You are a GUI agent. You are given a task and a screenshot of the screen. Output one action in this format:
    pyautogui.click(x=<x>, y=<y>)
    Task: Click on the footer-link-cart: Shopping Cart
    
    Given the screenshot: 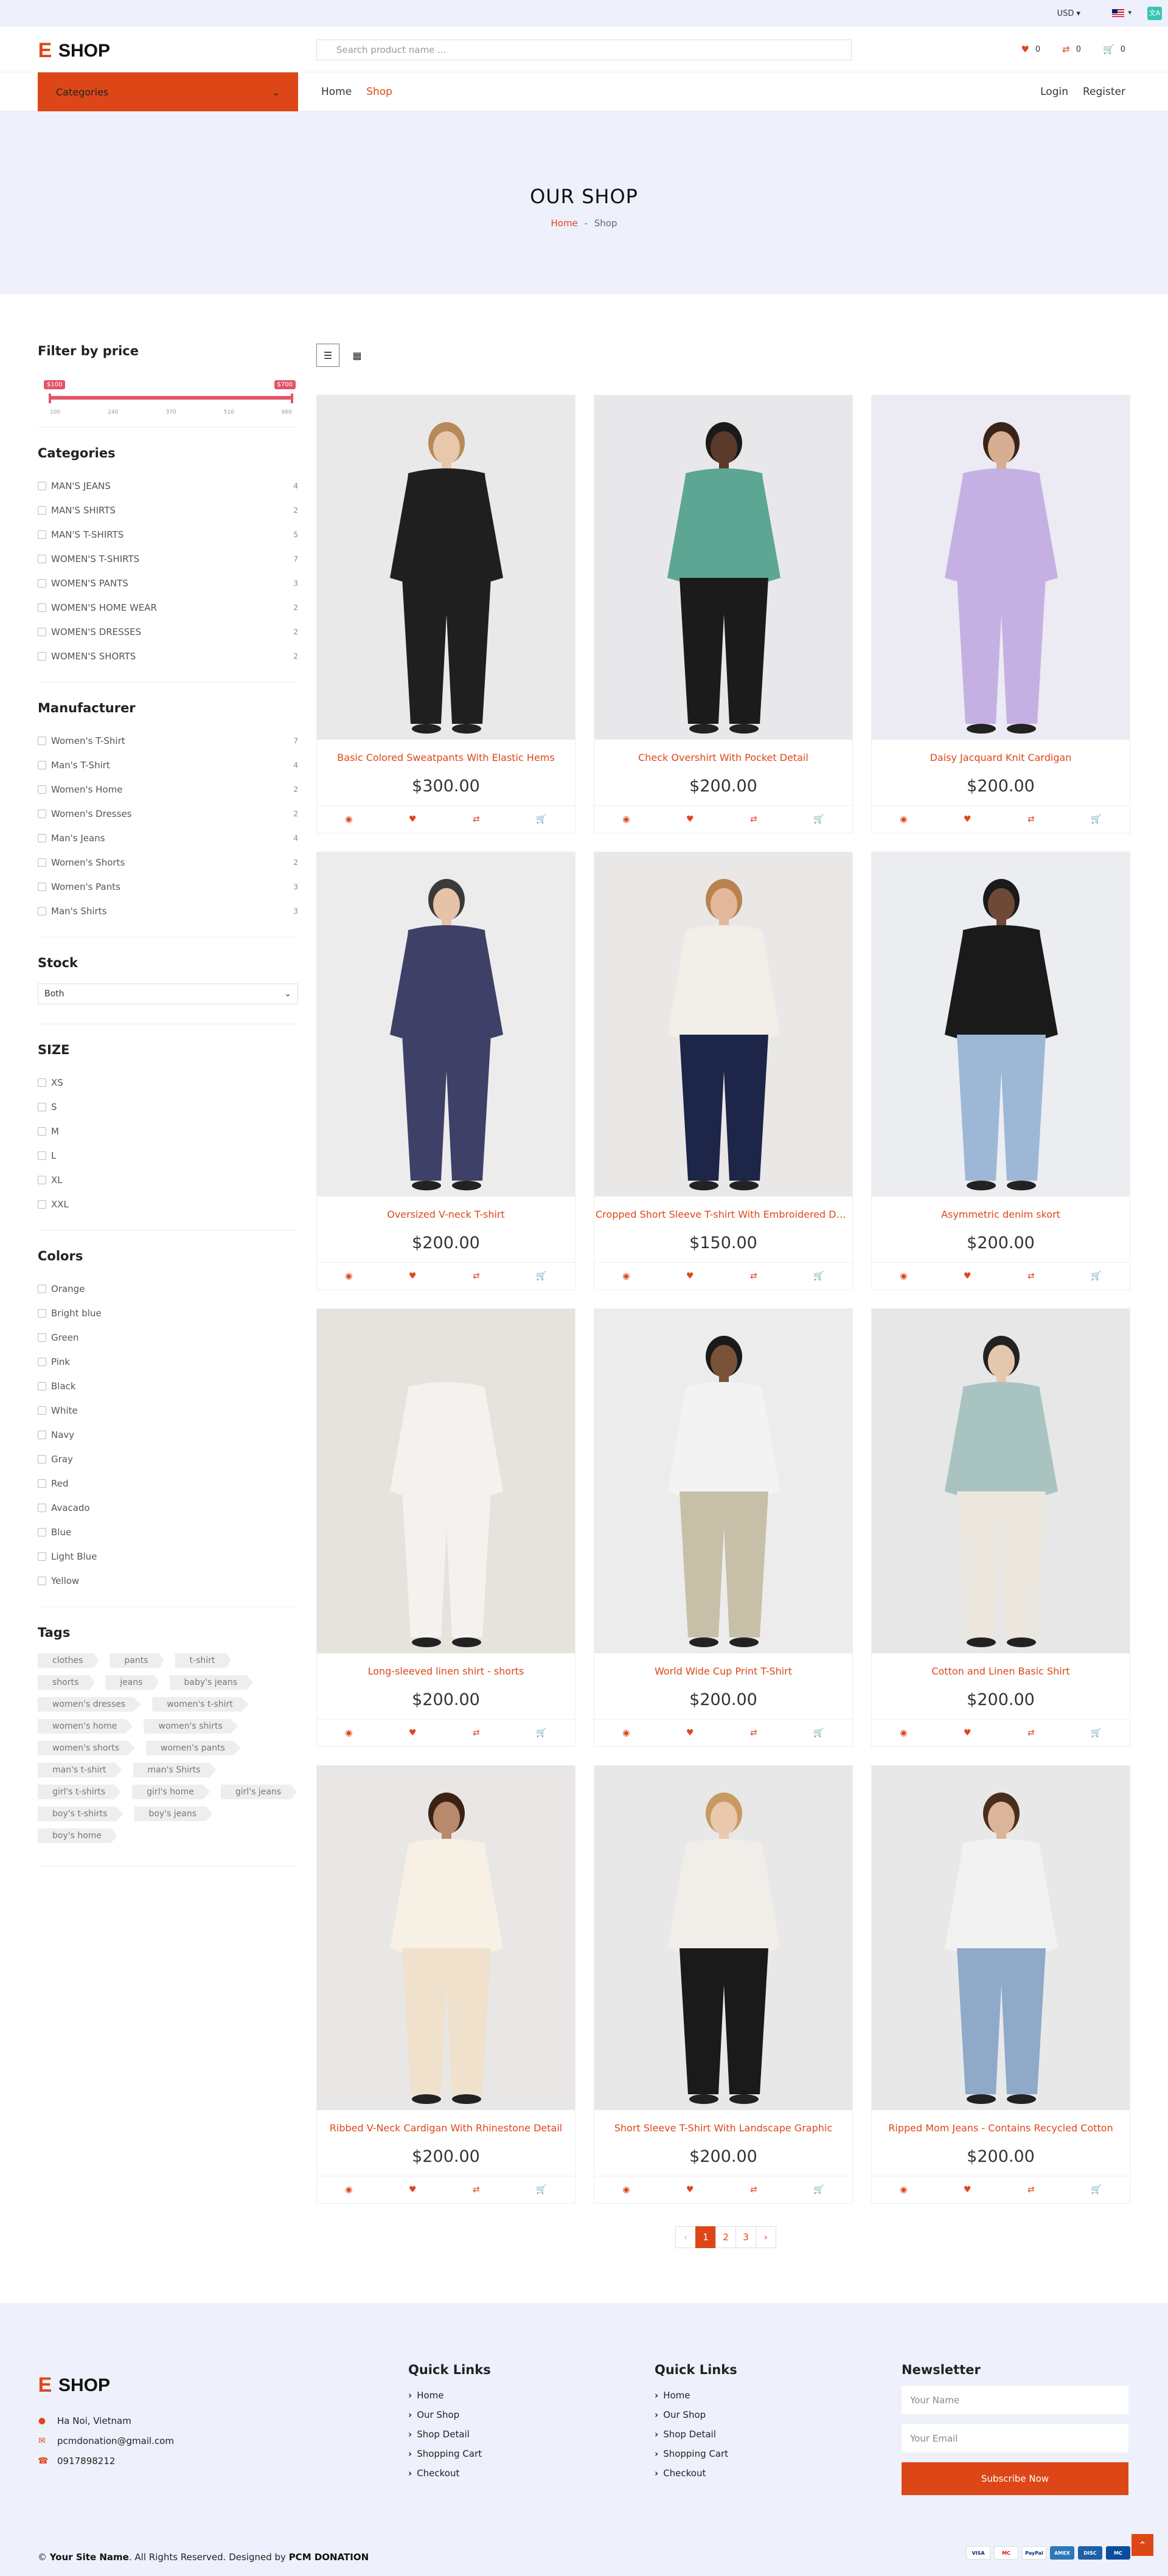 What is the action you would take?
    pyautogui.click(x=696, y=2453)
    